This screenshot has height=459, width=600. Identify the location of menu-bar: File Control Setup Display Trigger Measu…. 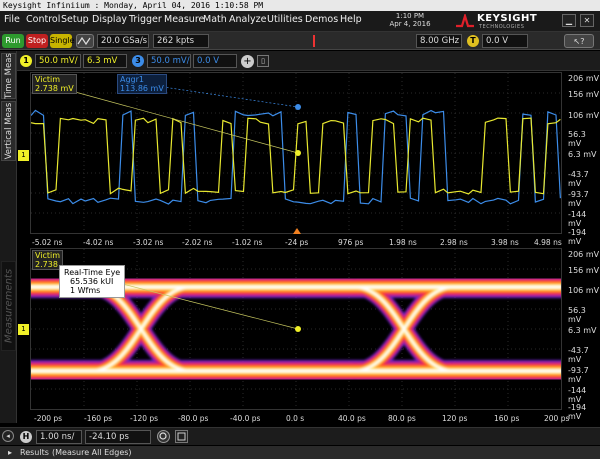
(300, 21).